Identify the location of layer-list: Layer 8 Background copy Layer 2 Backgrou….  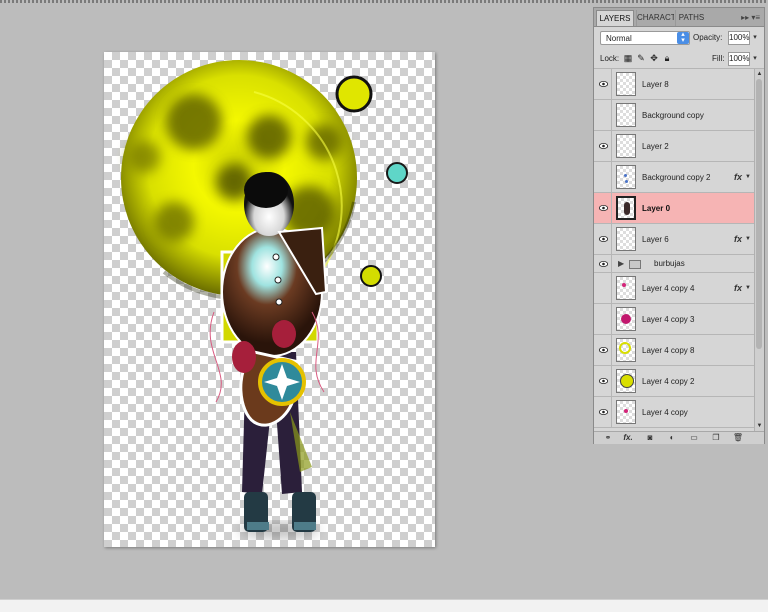
(674, 250).